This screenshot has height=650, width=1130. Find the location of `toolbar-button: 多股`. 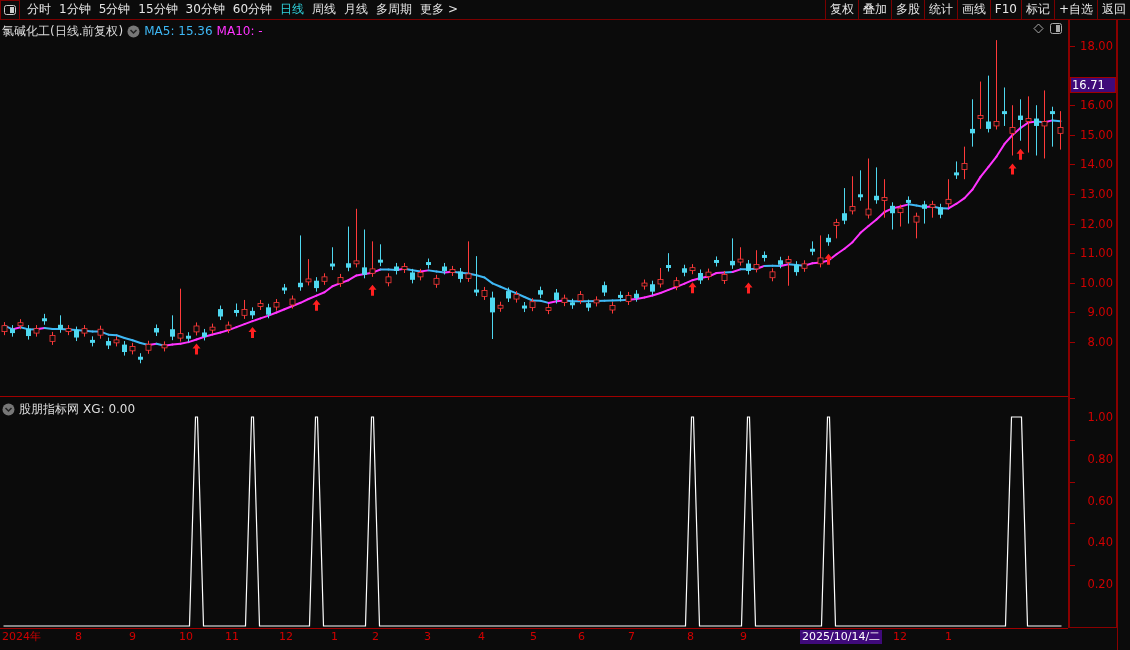

toolbar-button: 多股 is located at coordinates (907, 9).